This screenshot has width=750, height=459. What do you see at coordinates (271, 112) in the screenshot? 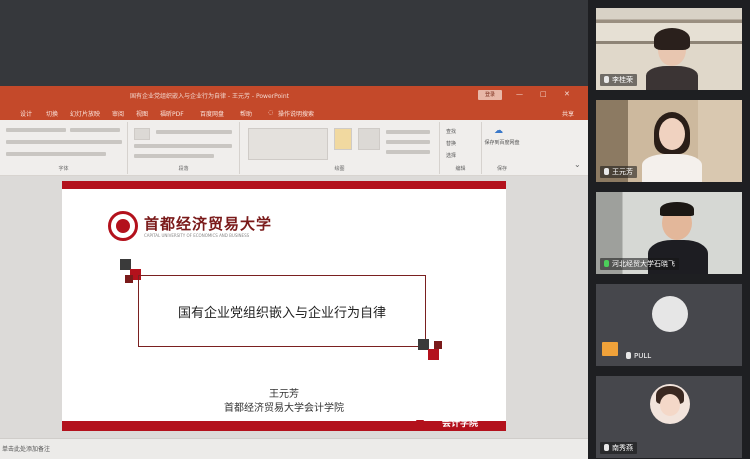
I see `lightbulb-icon: ◌` at bounding box center [271, 112].